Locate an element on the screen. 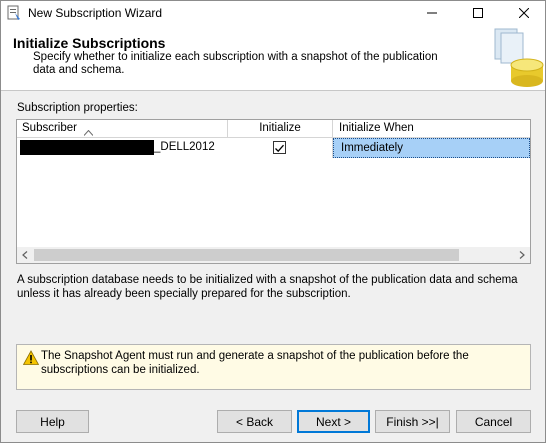 The image size is (546, 443). subscriber-cell: _DELL2012 is located at coordinates (122, 148).